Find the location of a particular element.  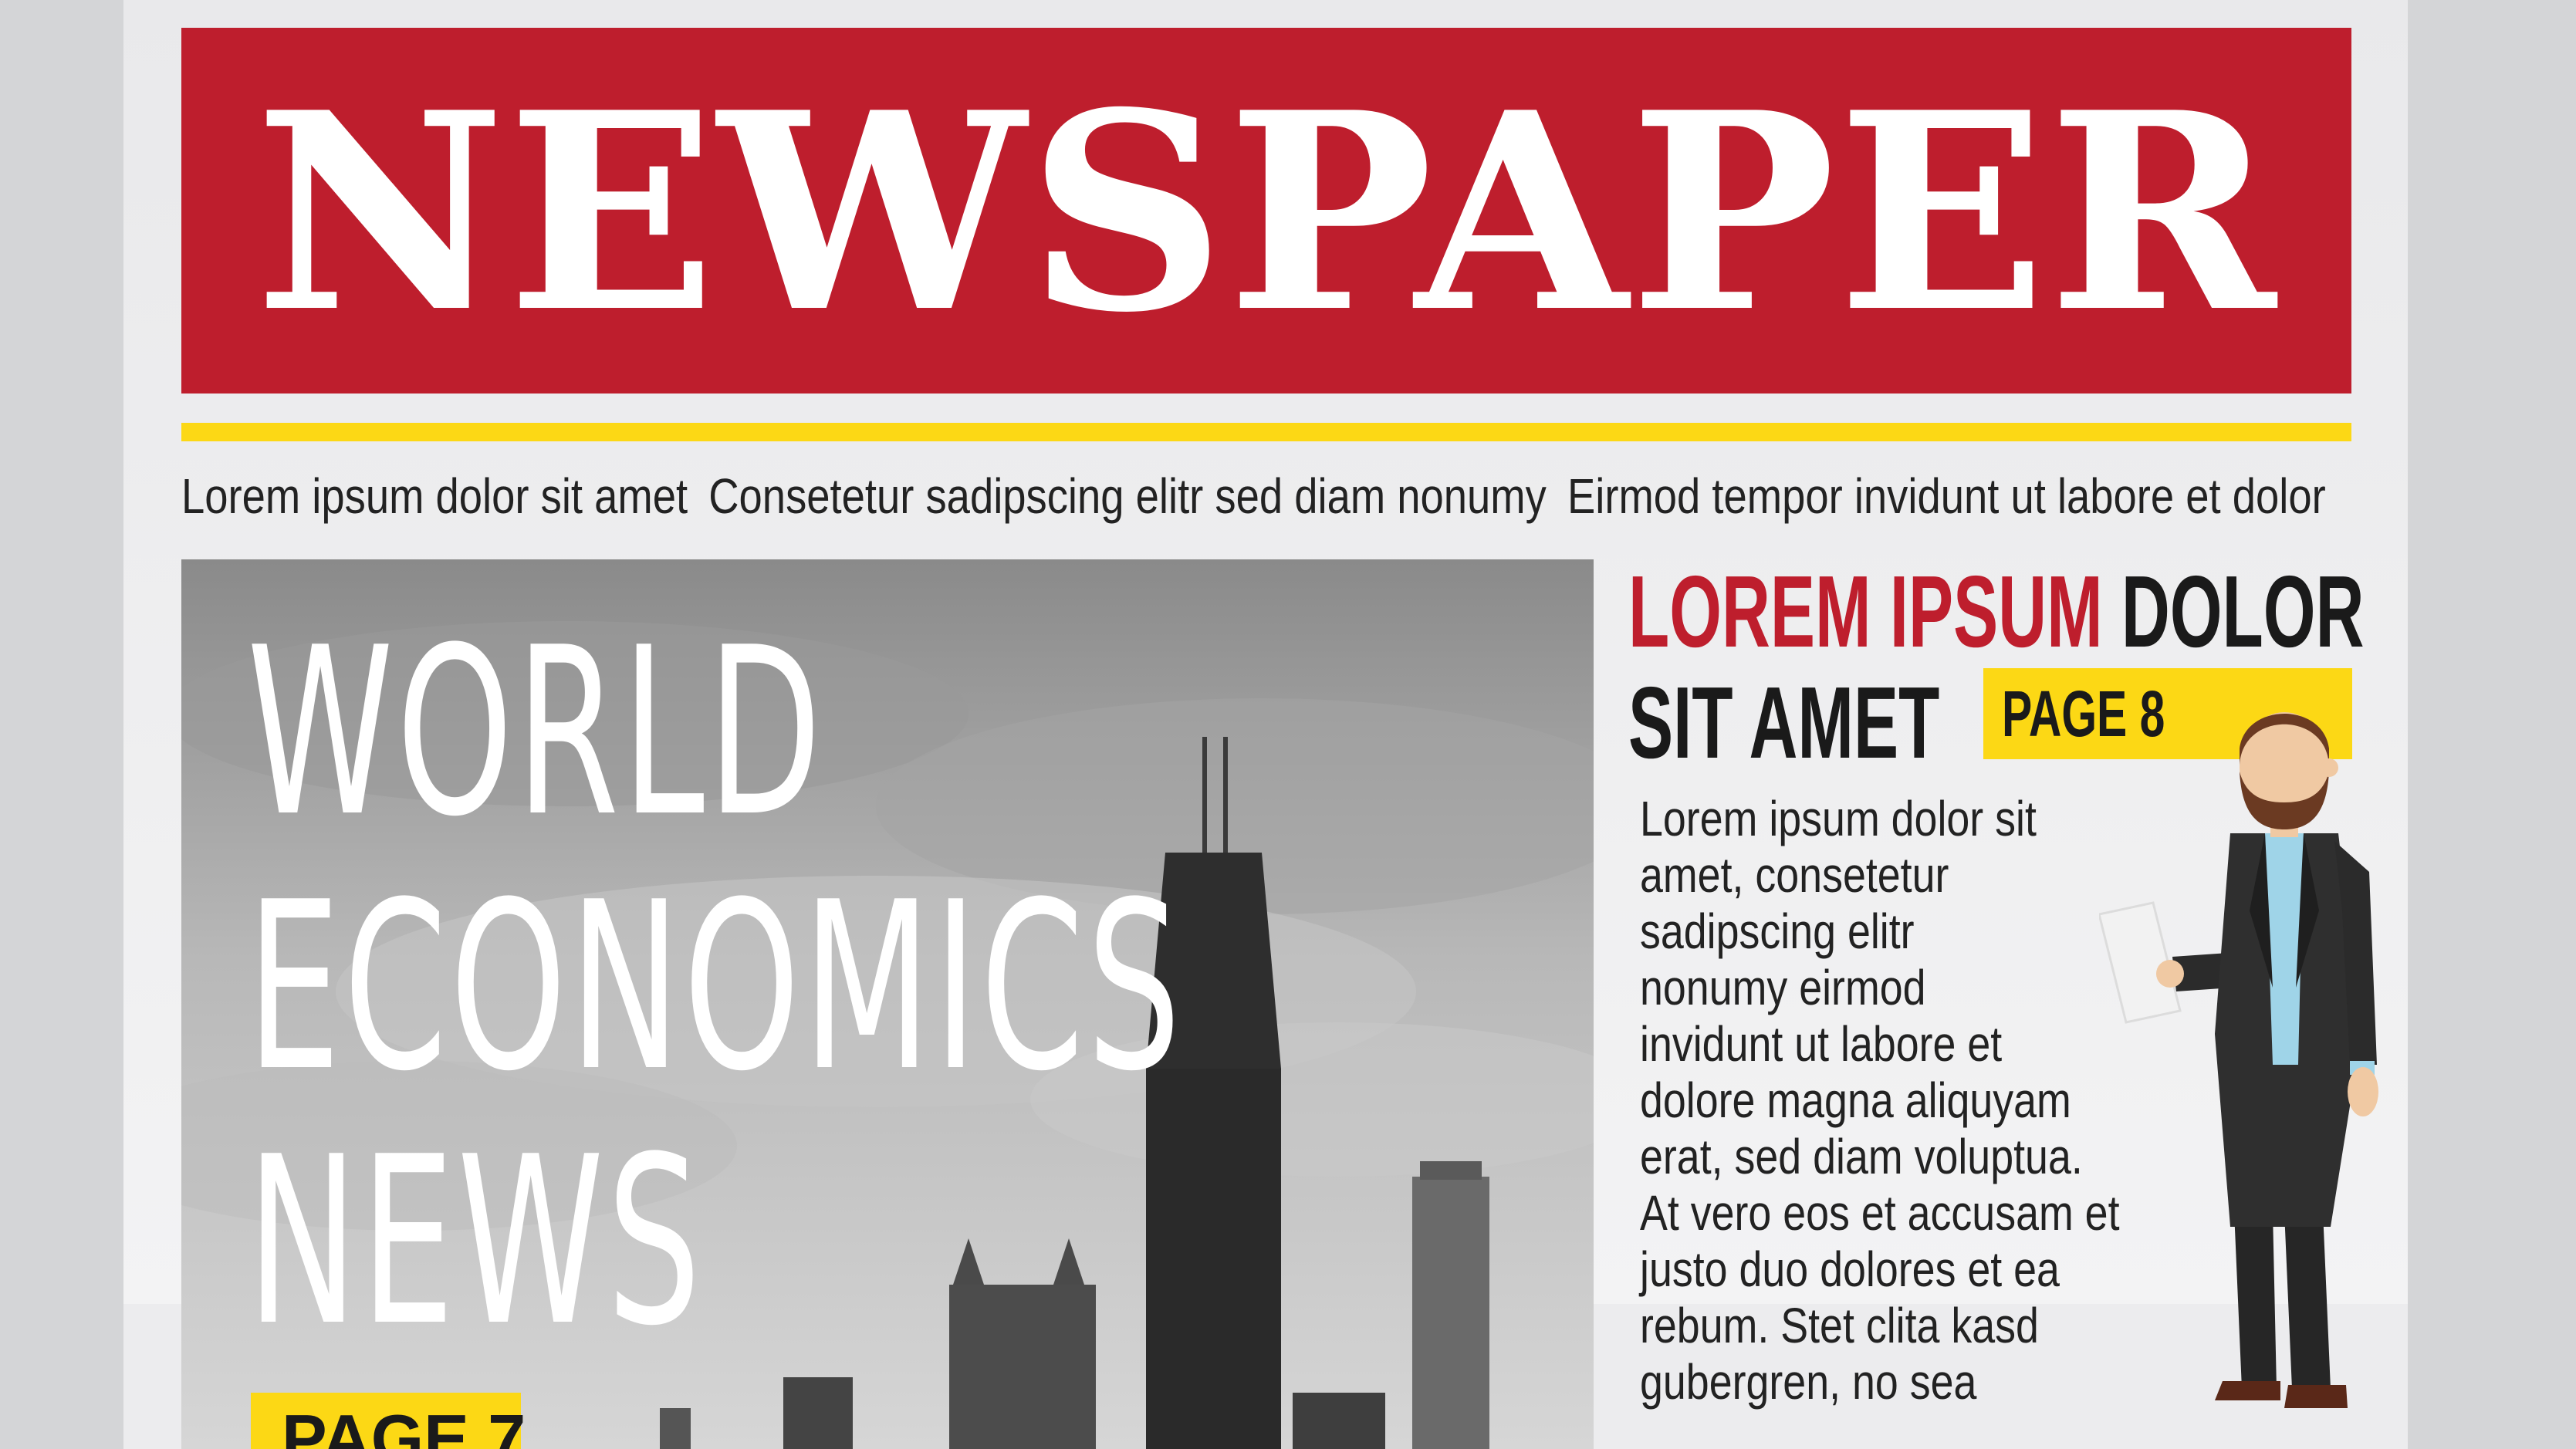

lead-headline-line: WORLD is located at coordinates (536, 733).